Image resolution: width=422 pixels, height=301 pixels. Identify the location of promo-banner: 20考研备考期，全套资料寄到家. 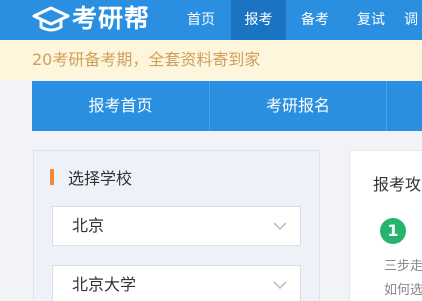
(211, 60).